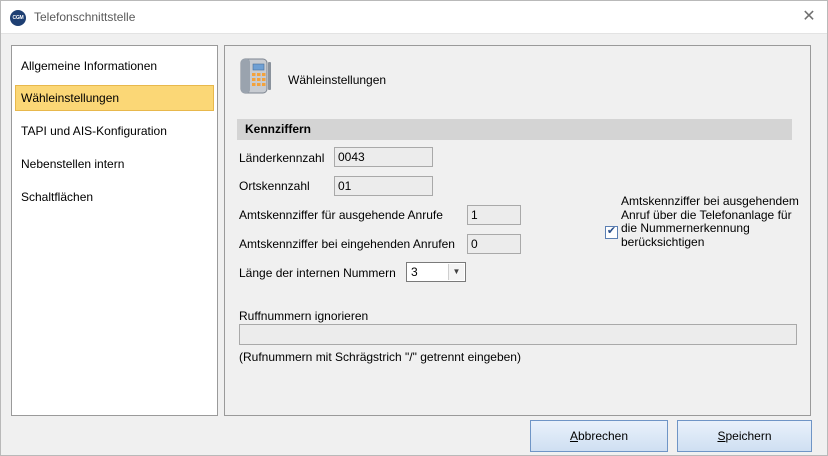 Image resolution: width=828 pixels, height=456 pixels. I want to click on incoming-prefix-field: 0, so click(494, 244).